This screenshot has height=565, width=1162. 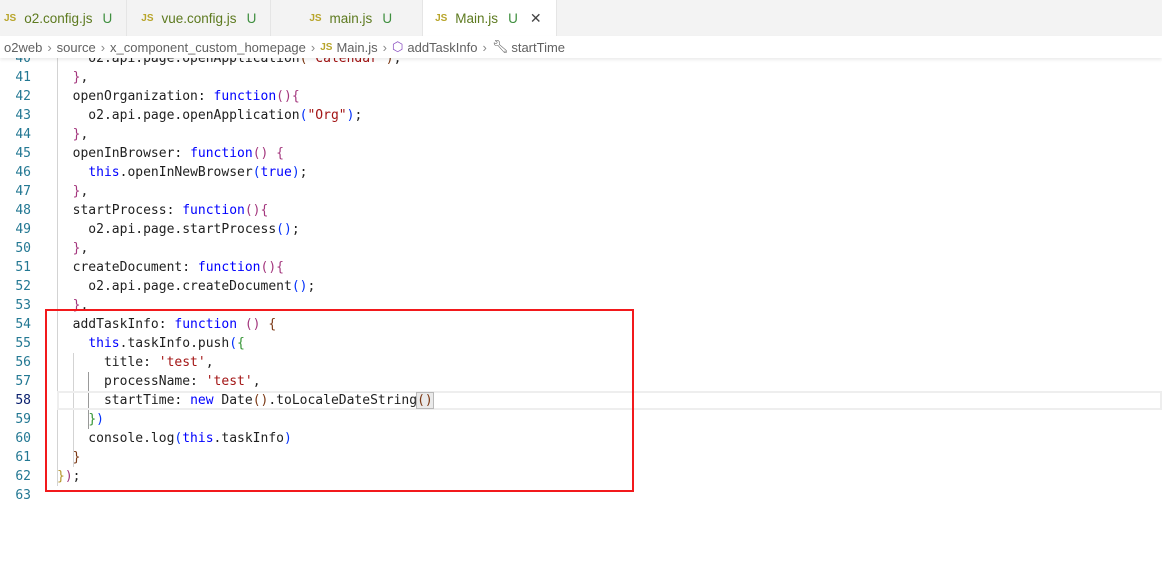 I want to click on code-text: openOrganization: function(){, so click(x=178, y=96).